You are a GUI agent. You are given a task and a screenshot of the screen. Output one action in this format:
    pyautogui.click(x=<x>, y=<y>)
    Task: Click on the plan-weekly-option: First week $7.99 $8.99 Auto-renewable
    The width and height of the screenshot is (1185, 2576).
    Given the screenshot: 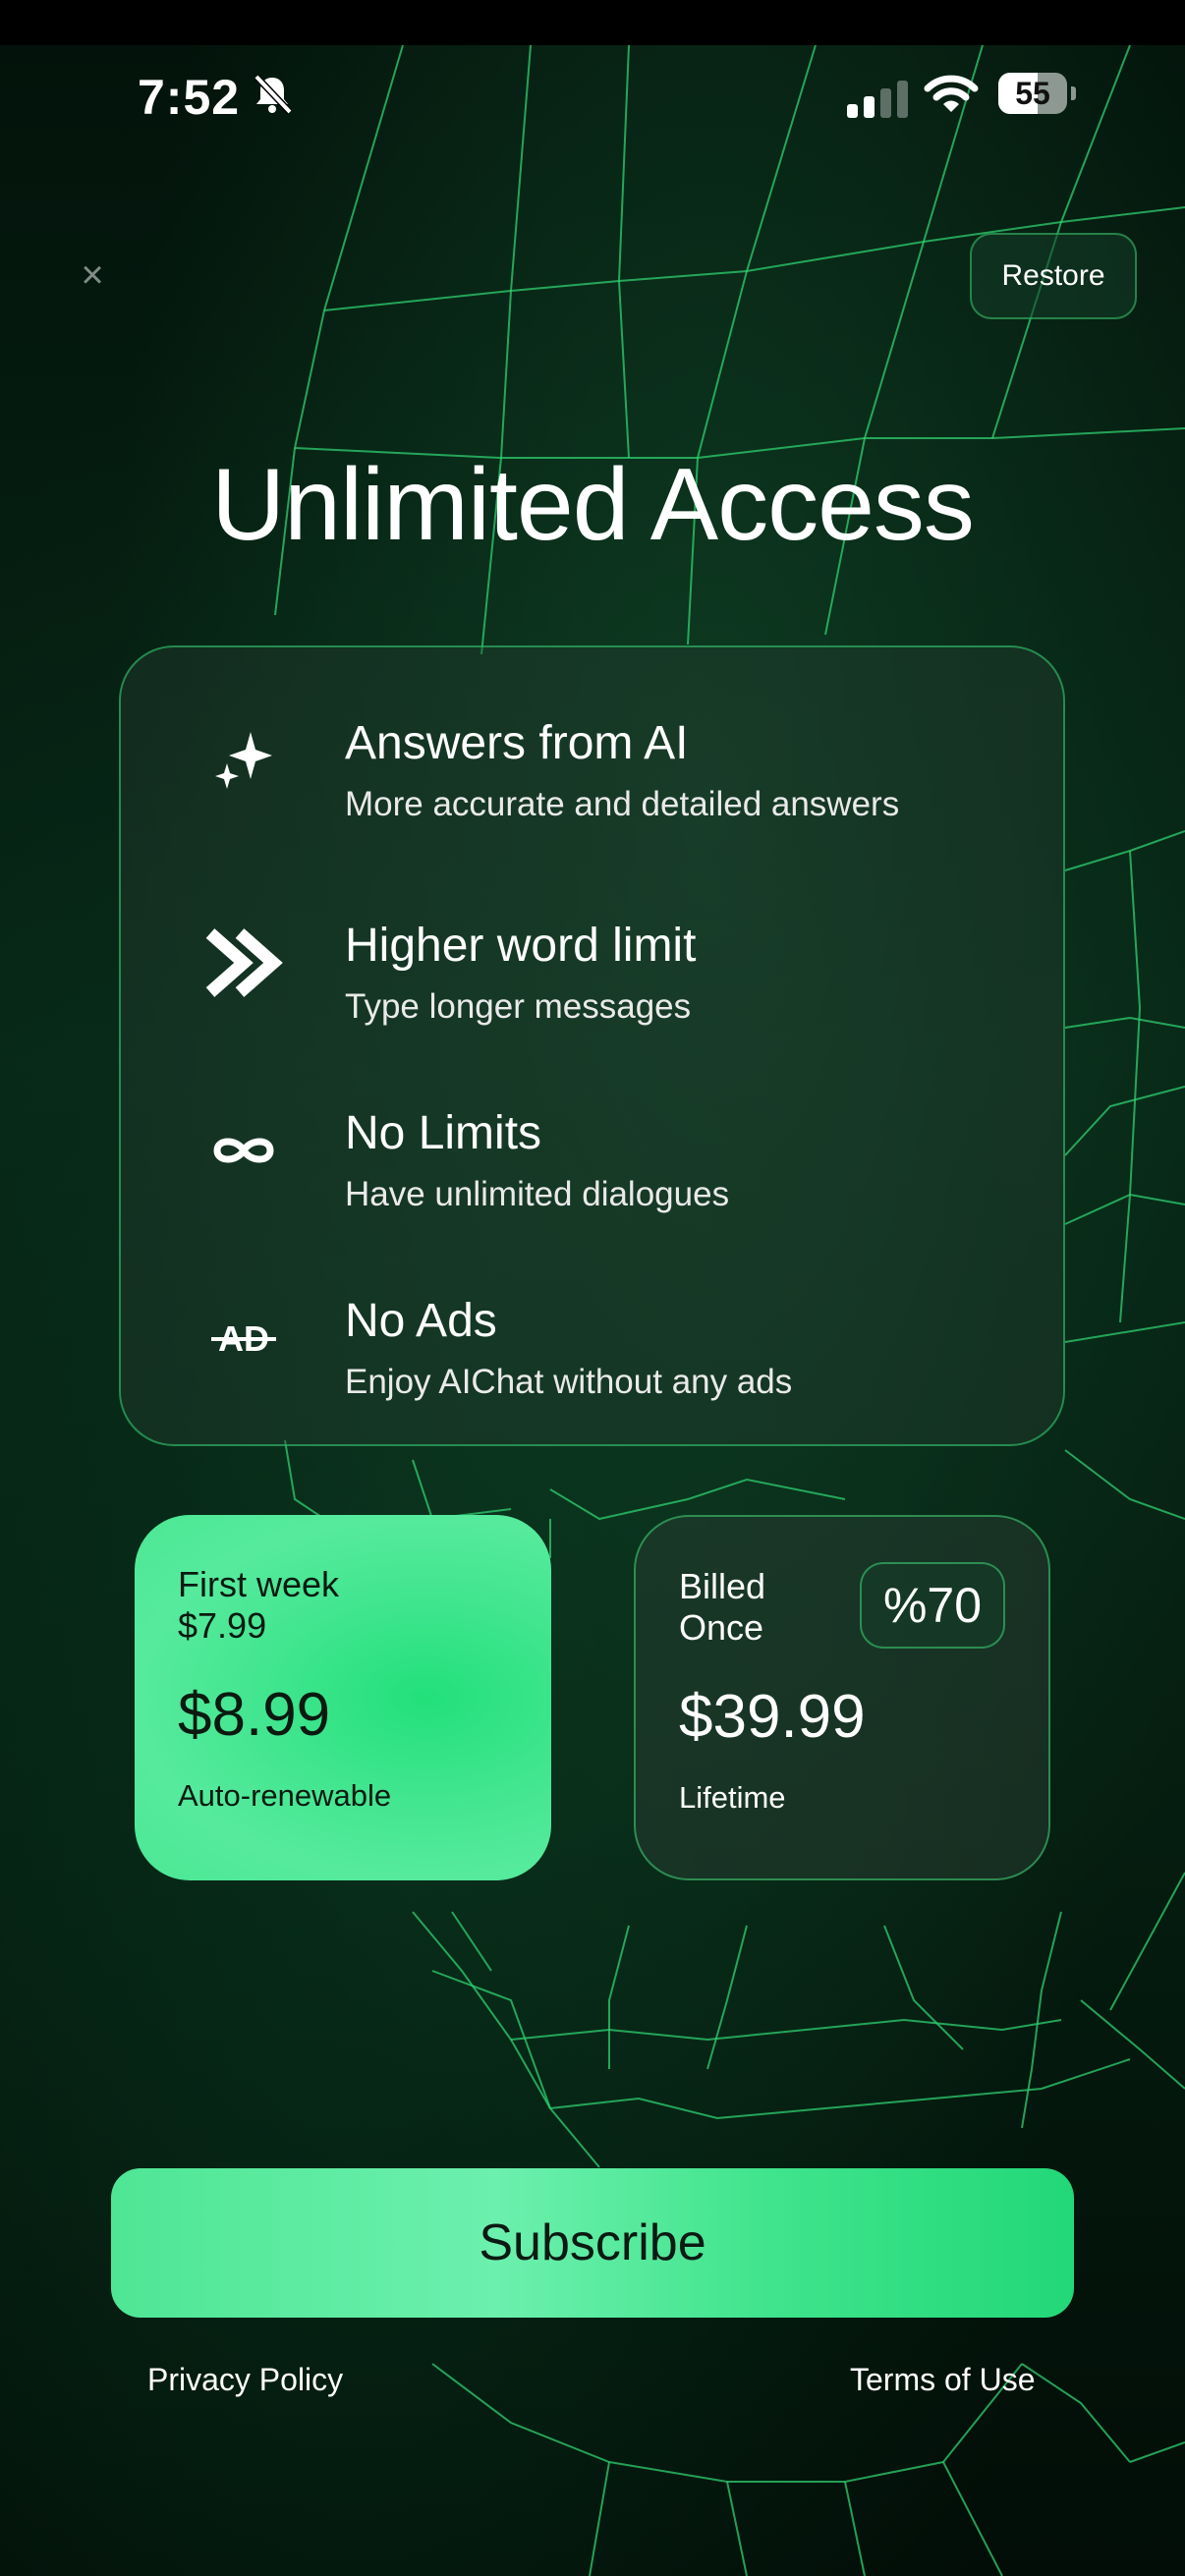 What is the action you would take?
    pyautogui.click(x=343, y=1697)
    